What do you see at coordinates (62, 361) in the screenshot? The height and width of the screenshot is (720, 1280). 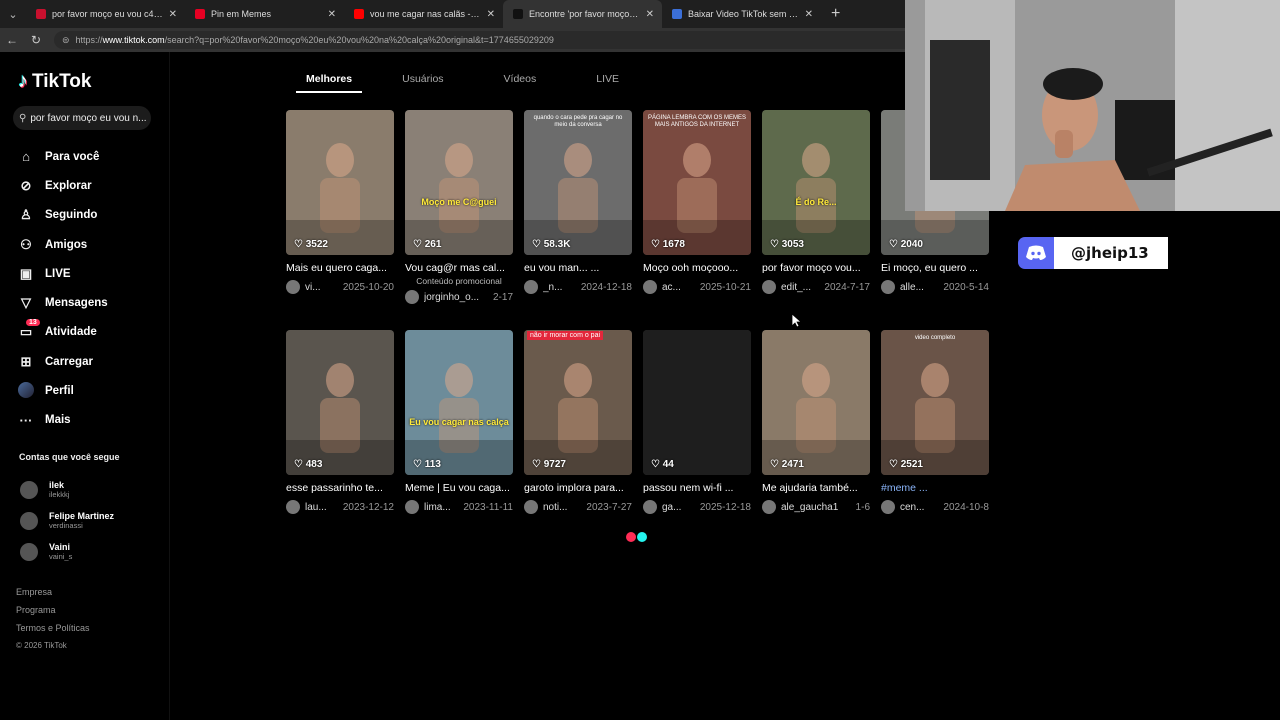 I see `sidebar-item-upload: ⊞ Carregar` at bounding box center [62, 361].